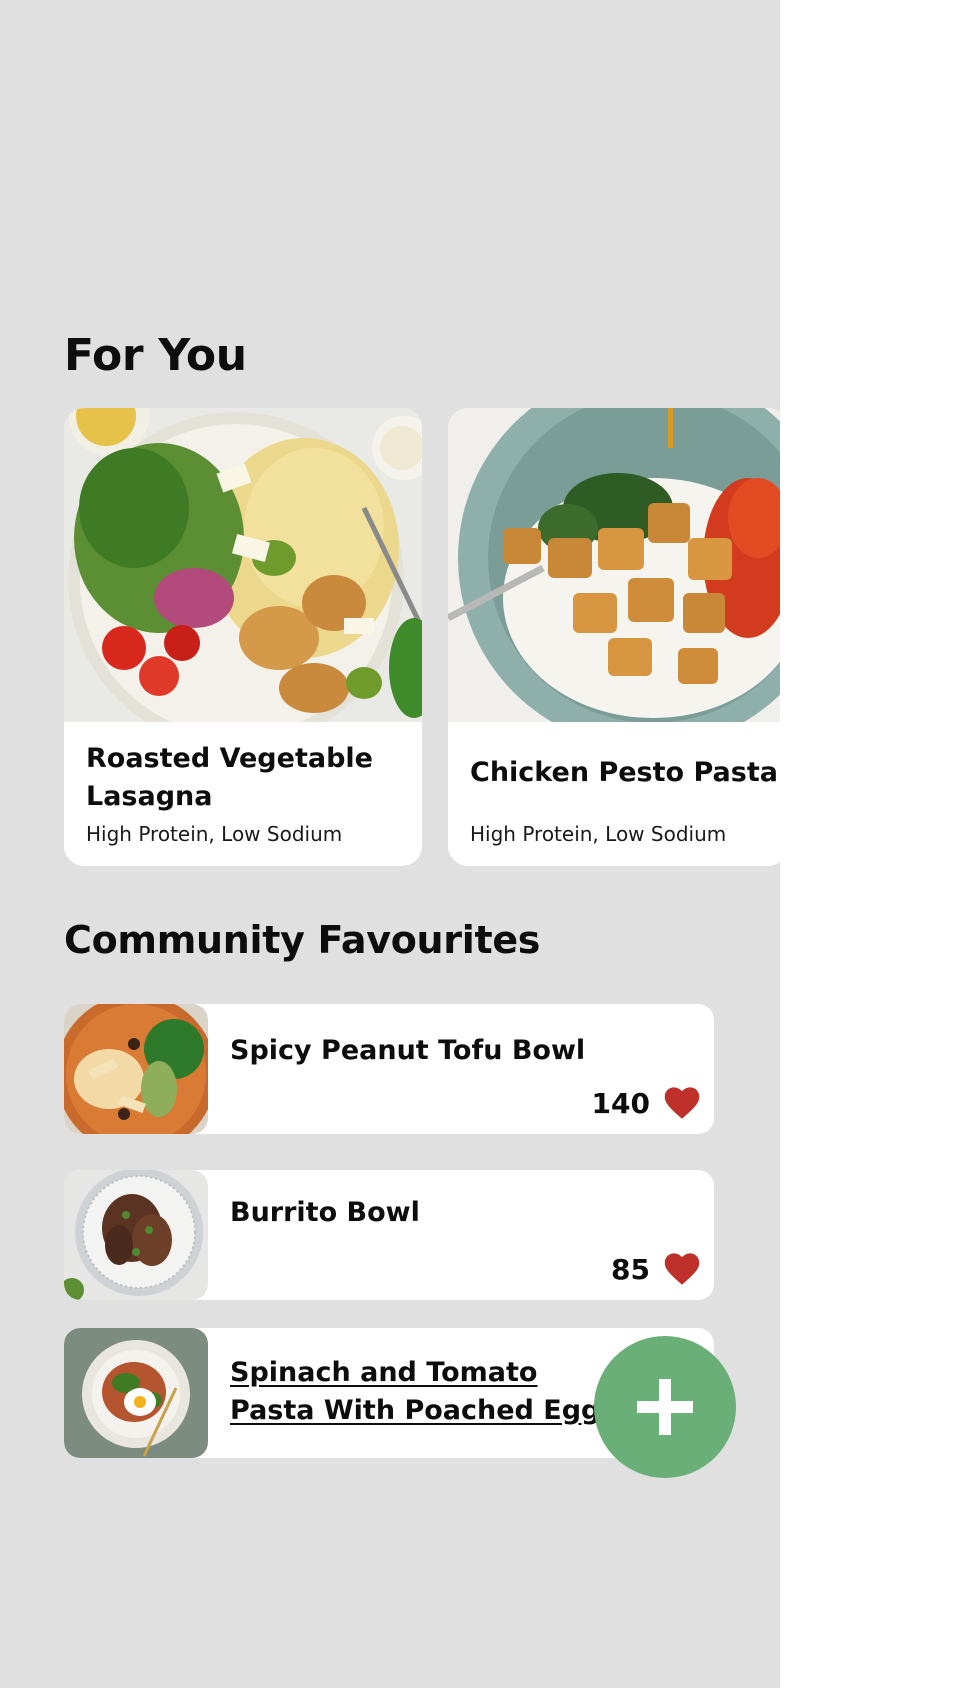 Image resolution: width=954 pixels, height=1688 pixels. Describe the element at coordinates (155, 355) in the screenshot. I see `for-you-title: For You` at that location.